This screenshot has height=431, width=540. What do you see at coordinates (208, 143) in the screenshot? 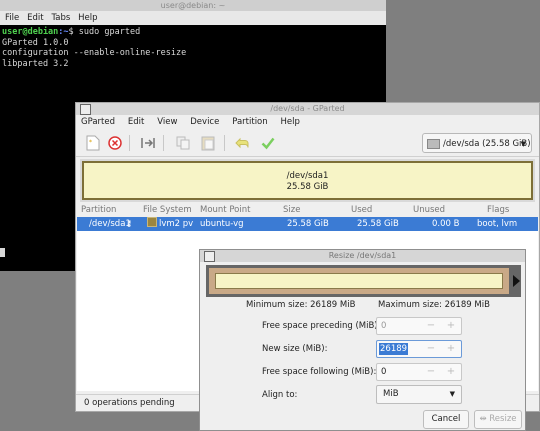
I see `paste-icon` at bounding box center [208, 143].